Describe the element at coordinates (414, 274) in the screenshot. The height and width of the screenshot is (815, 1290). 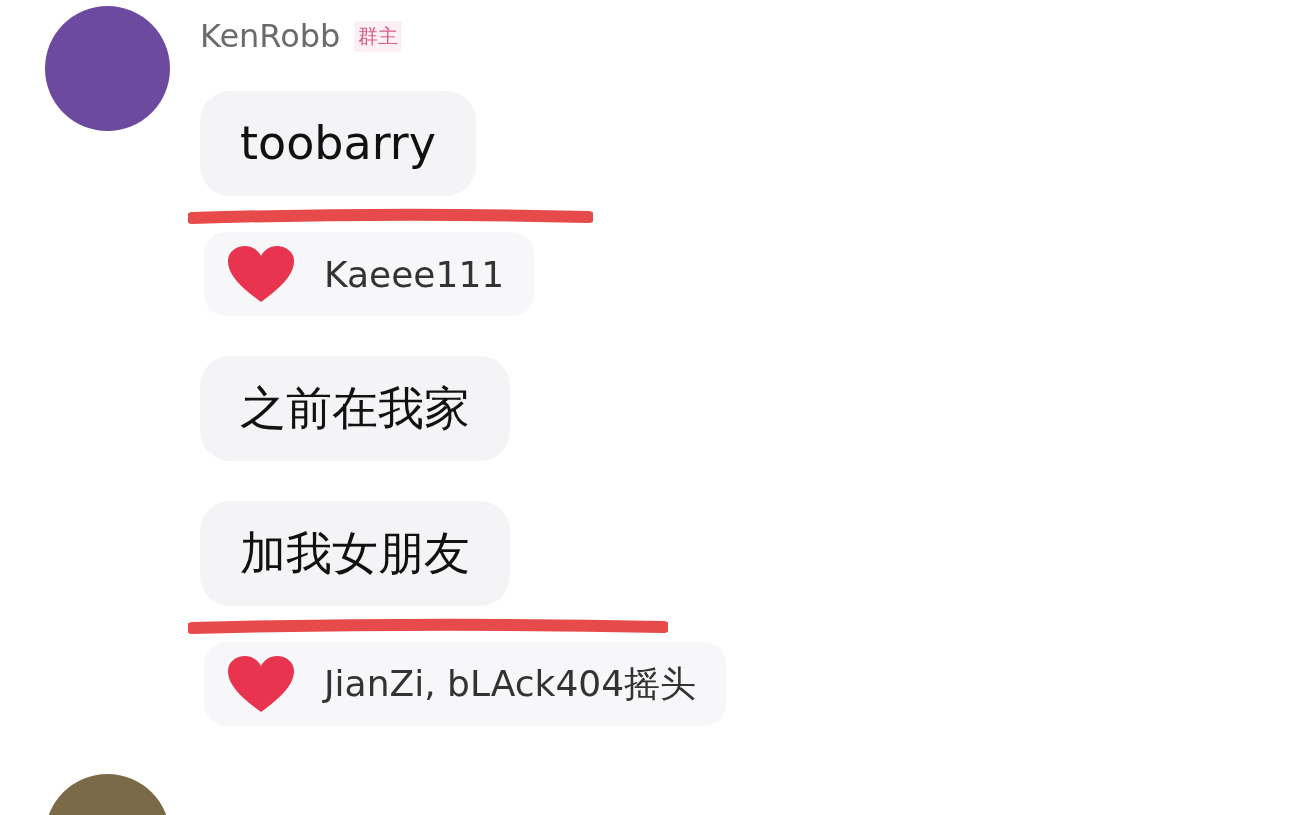
I see `reaction-users: Kaeee111` at that location.